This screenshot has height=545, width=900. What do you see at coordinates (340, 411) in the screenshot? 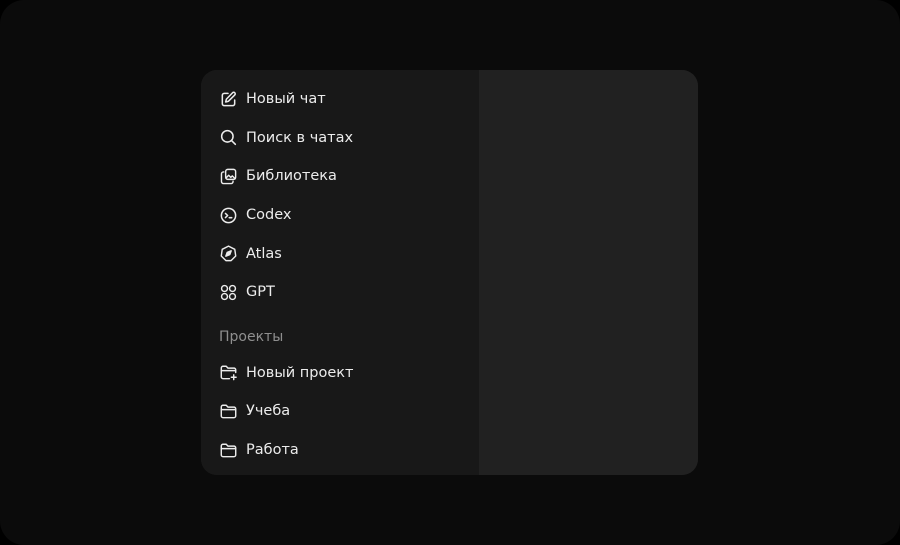
I see `sidebar-item-project-study: Учеба` at bounding box center [340, 411].